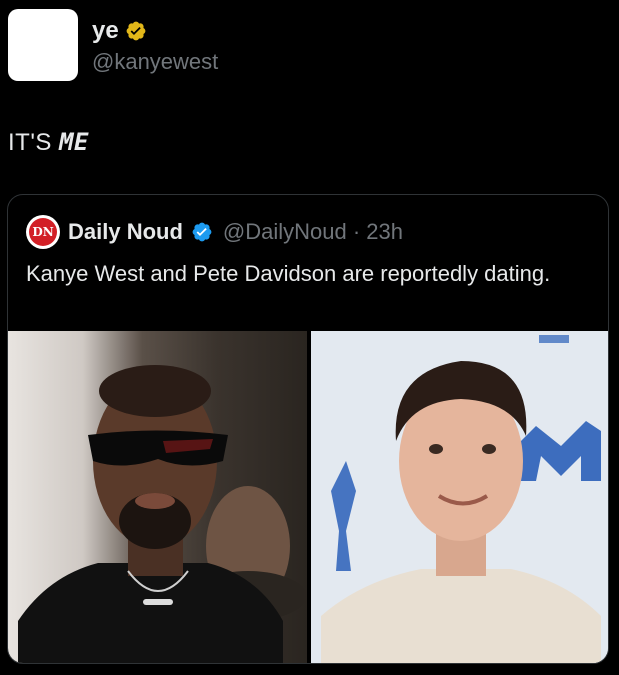  I want to click on left-eye, so click(436, 449).